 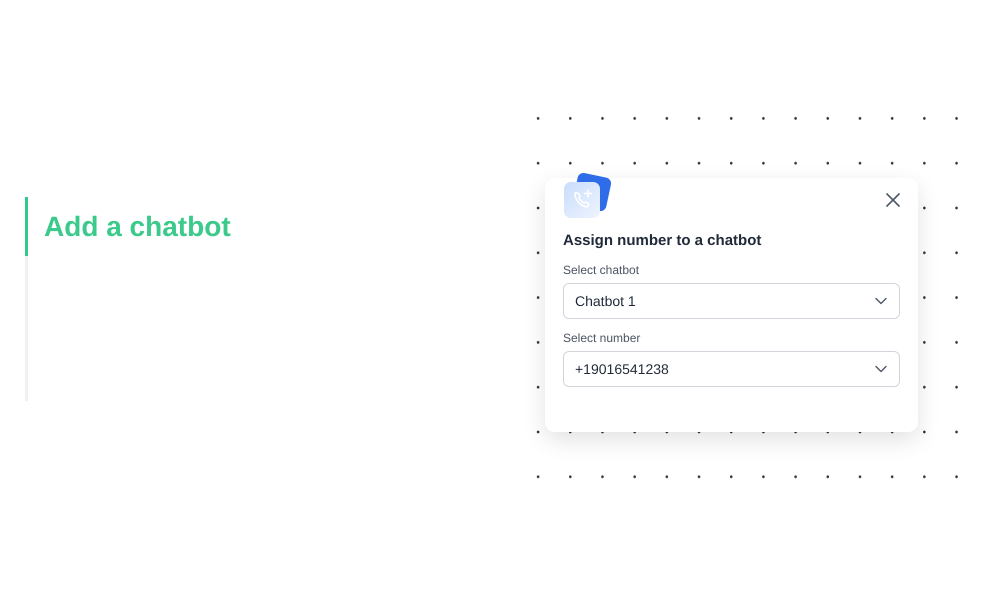 I want to click on select-field: +19016541238, so click(x=731, y=369).